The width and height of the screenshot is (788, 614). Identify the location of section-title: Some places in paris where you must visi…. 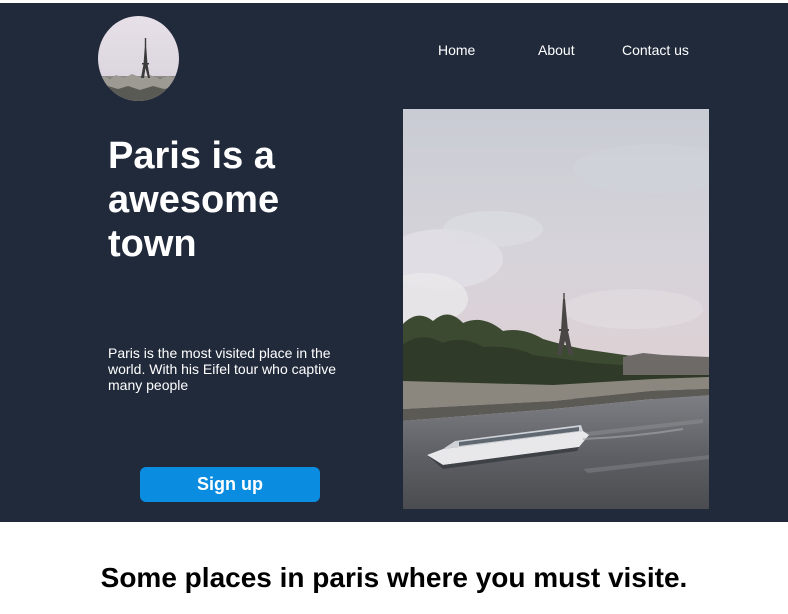
(394, 577).